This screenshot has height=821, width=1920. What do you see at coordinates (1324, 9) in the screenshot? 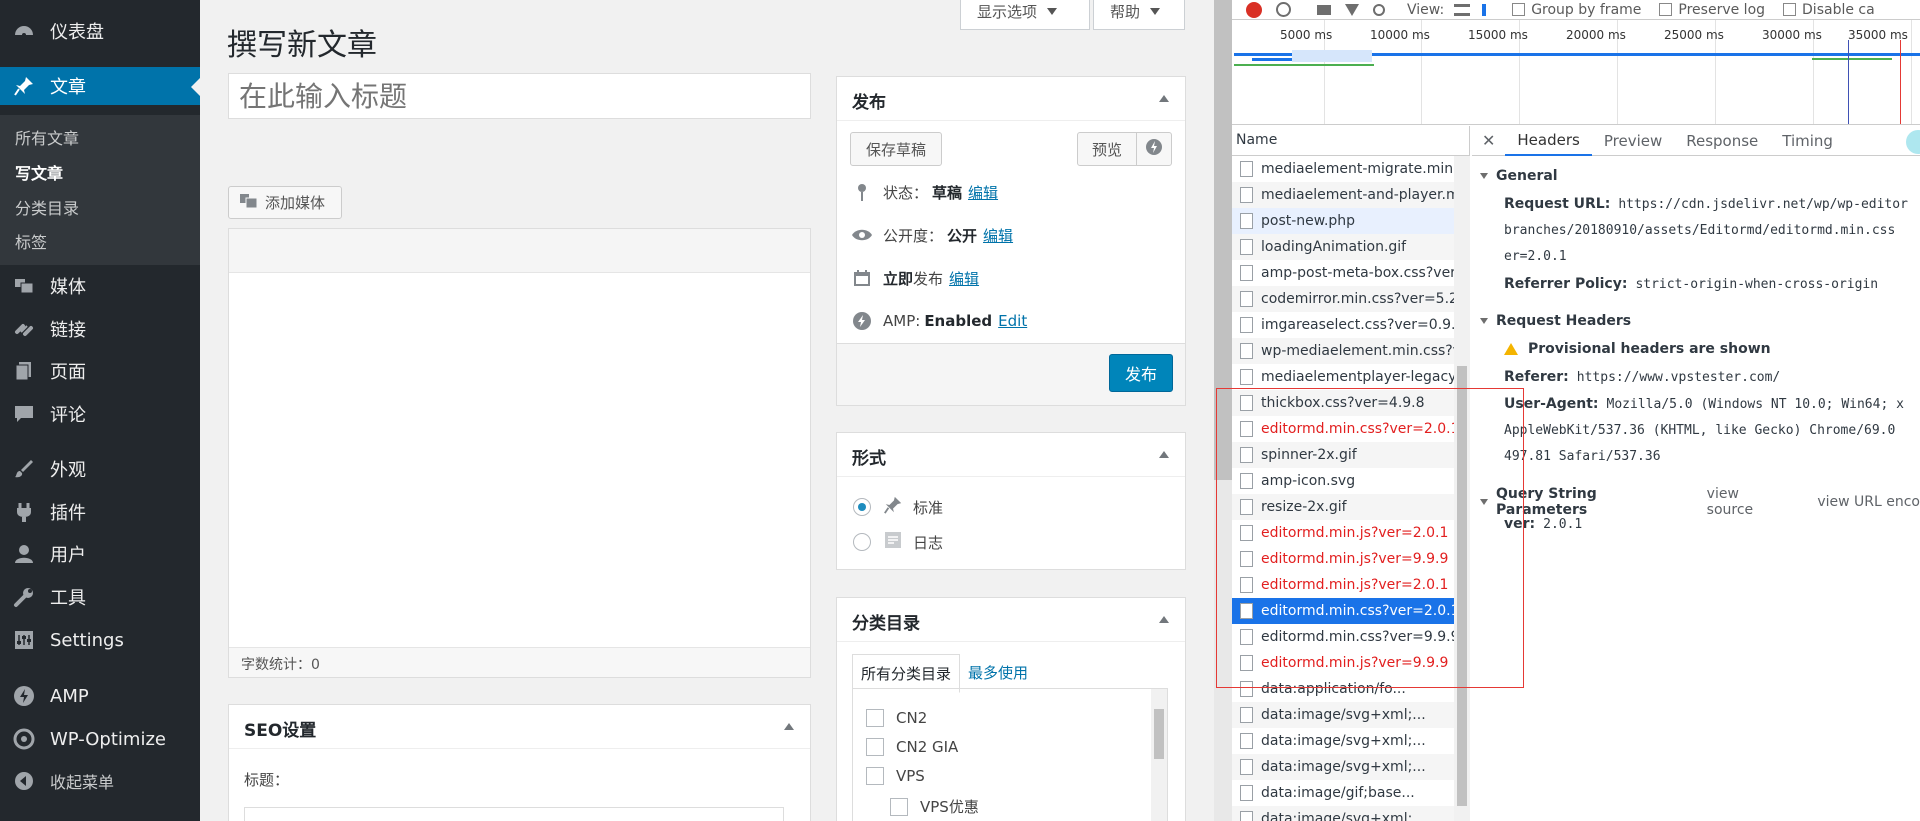
I see `video-camera-icon` at bounding box center [1324, 9].